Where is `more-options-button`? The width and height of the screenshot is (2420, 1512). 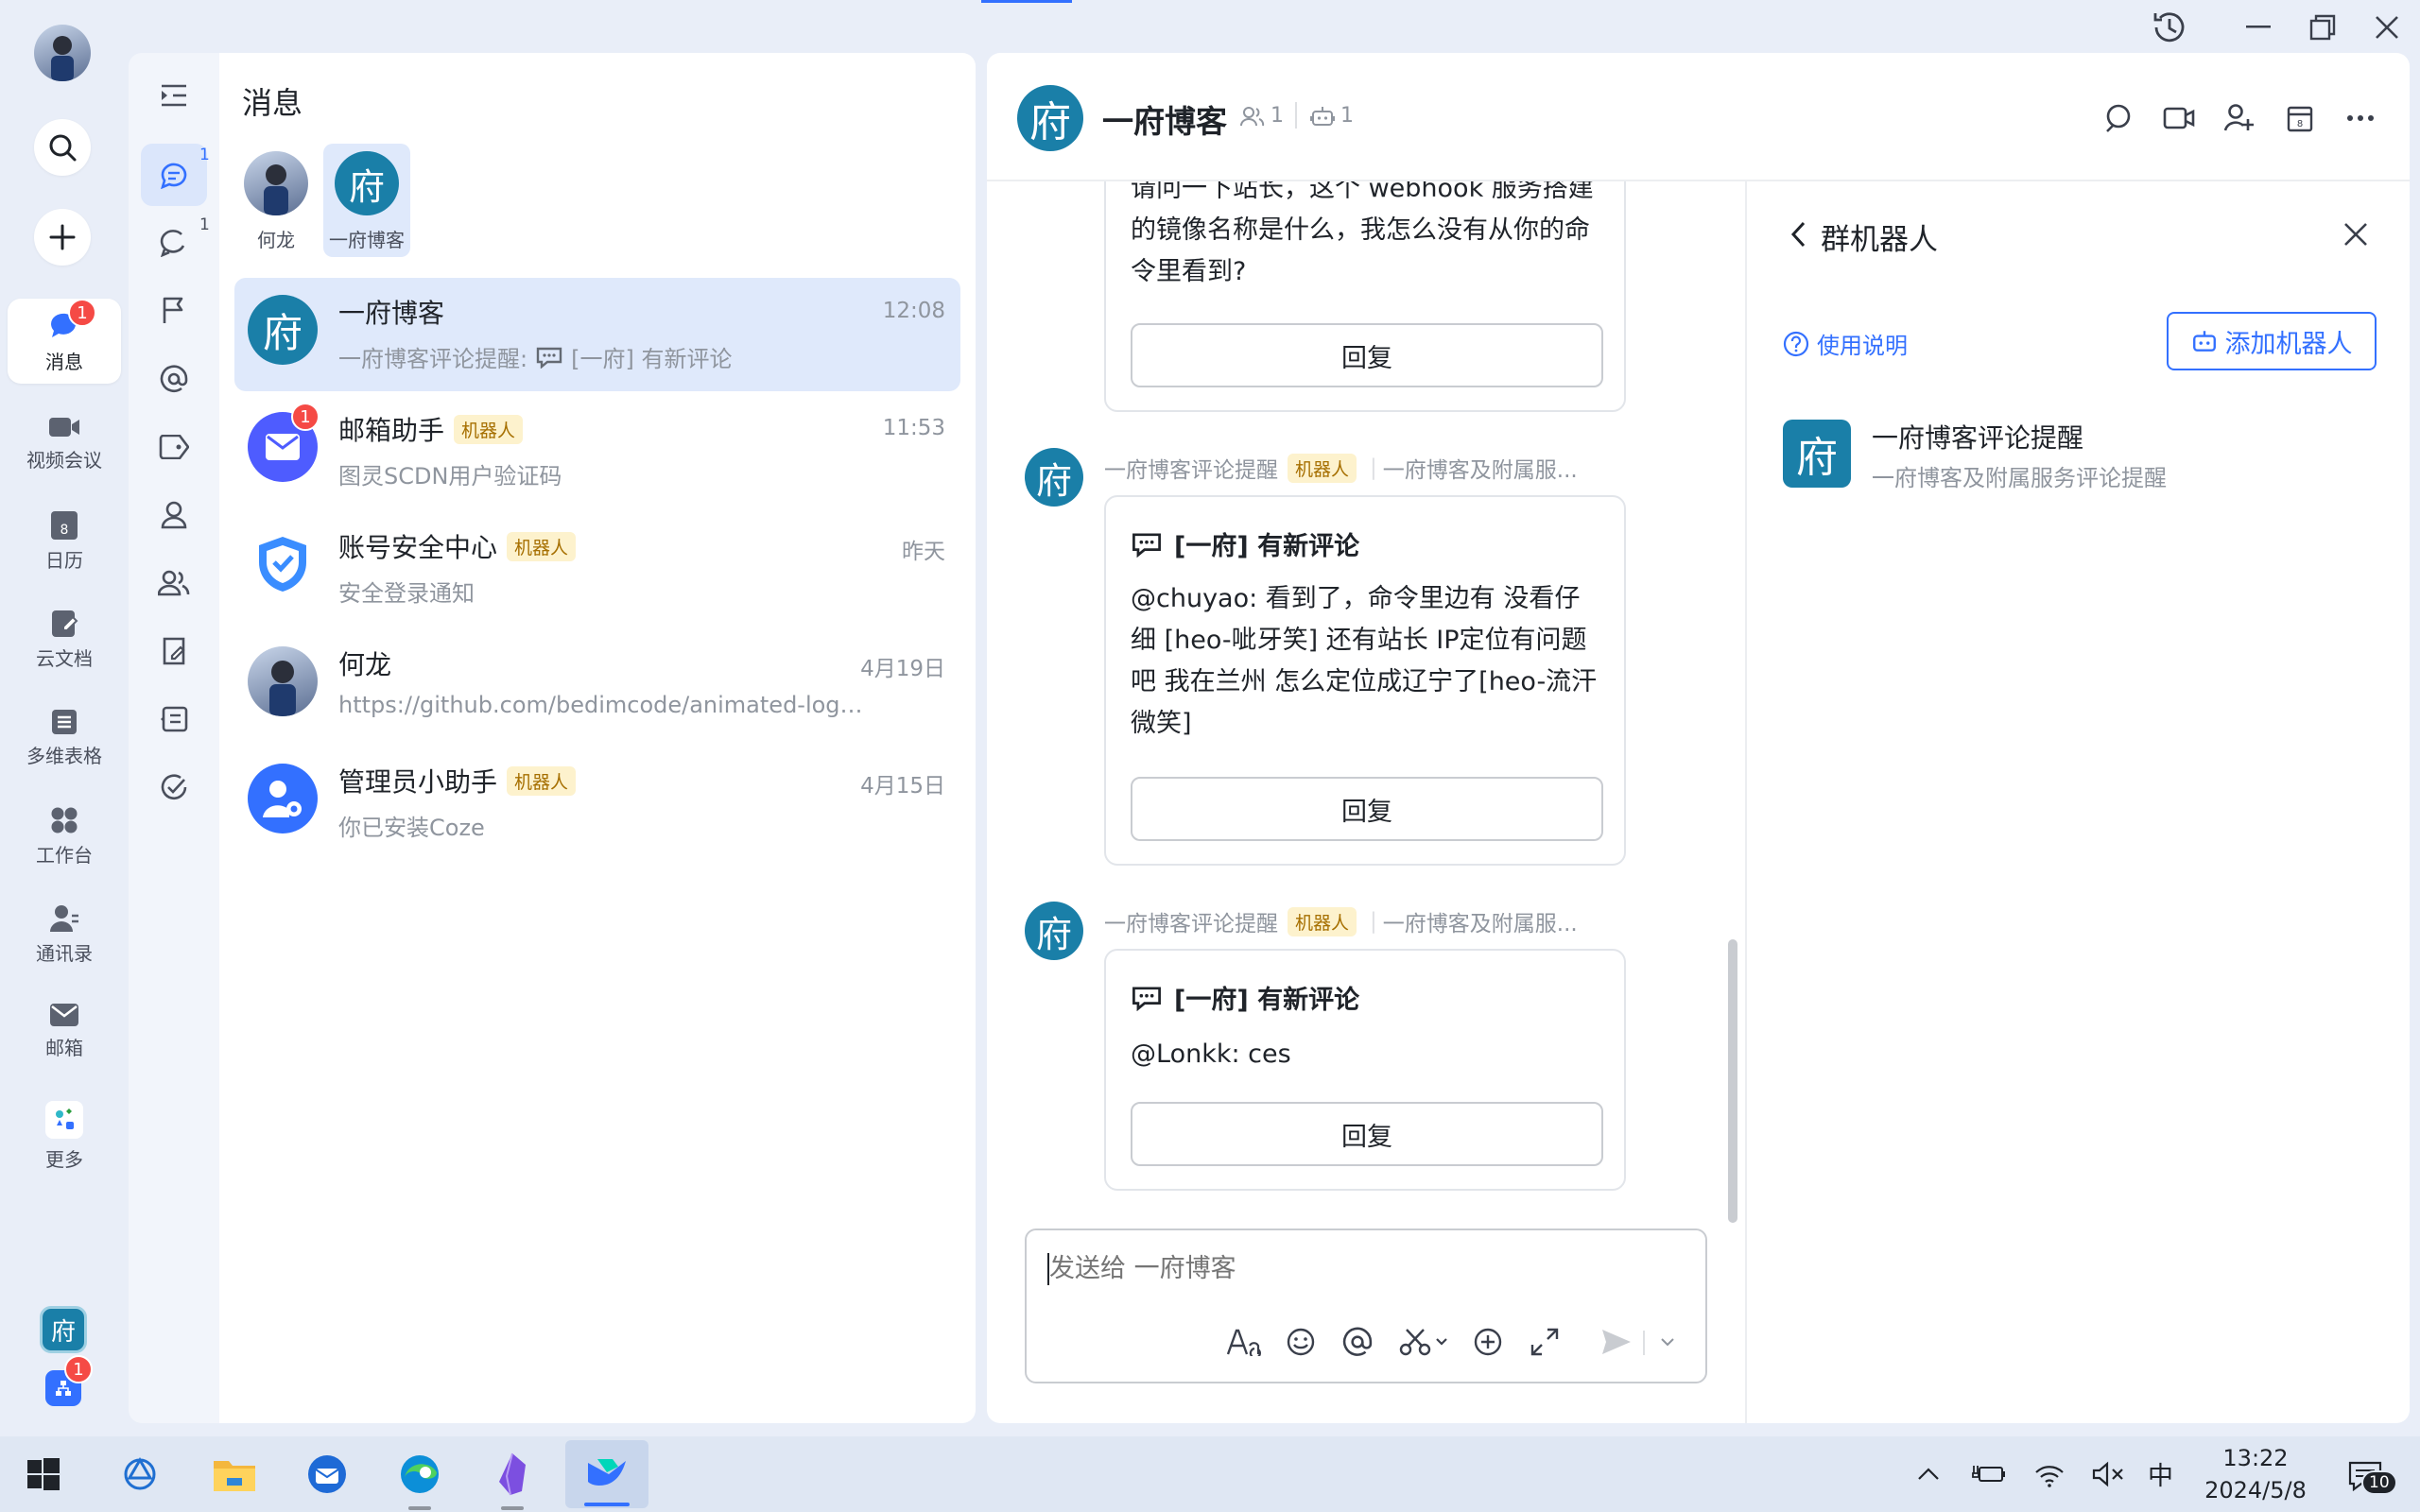 more-options-button is located at coordinates (2360, 118).